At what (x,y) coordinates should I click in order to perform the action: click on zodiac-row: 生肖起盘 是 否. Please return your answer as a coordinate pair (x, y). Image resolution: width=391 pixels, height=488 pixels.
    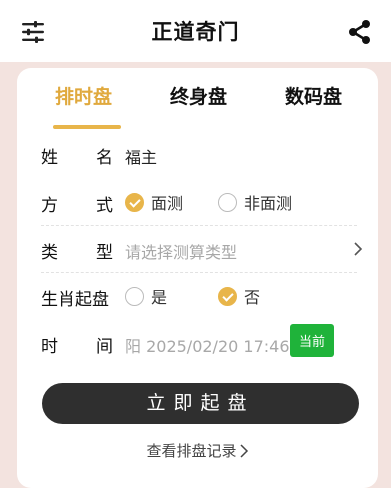
    Looking at the image, I should click on (199, 296).